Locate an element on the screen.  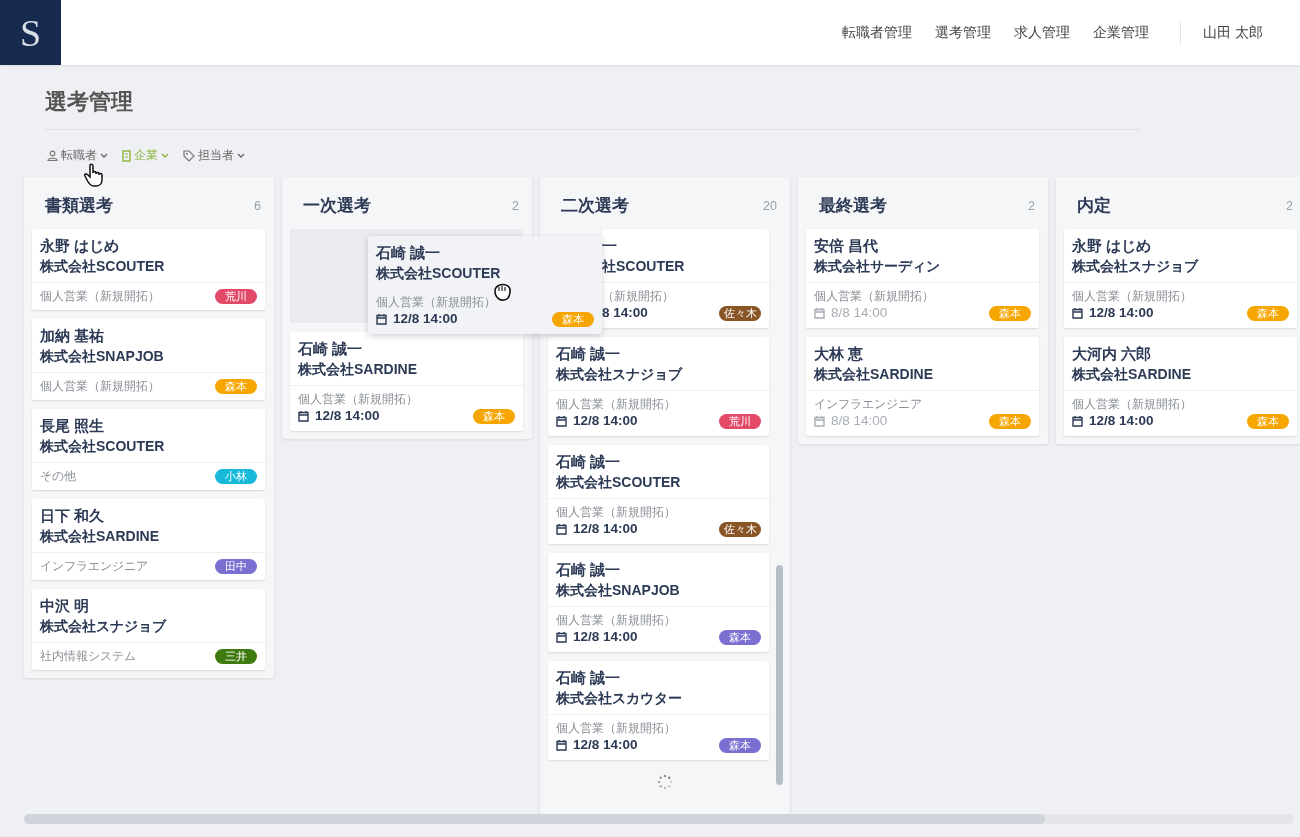
candidate-card: 一 社SCOUTER （新規開拓） 8 14:00 佐々木 is located at coordinates (685, 278).